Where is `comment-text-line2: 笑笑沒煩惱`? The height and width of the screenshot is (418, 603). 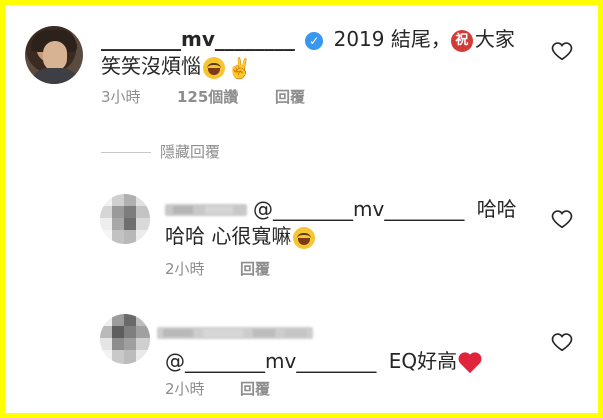 comment-text-line2: 笑笑沒煩惱 is located at coordinates (151, 66).